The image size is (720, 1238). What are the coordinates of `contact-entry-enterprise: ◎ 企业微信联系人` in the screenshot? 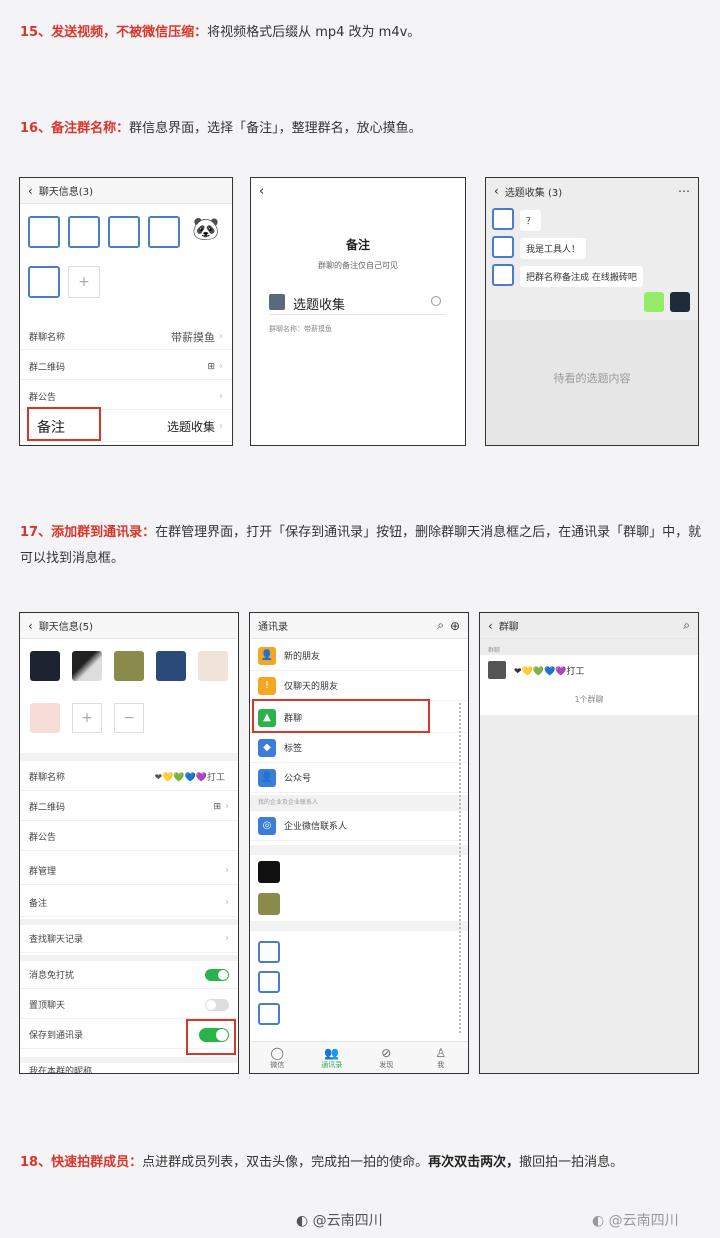 It's located at (359, 826).